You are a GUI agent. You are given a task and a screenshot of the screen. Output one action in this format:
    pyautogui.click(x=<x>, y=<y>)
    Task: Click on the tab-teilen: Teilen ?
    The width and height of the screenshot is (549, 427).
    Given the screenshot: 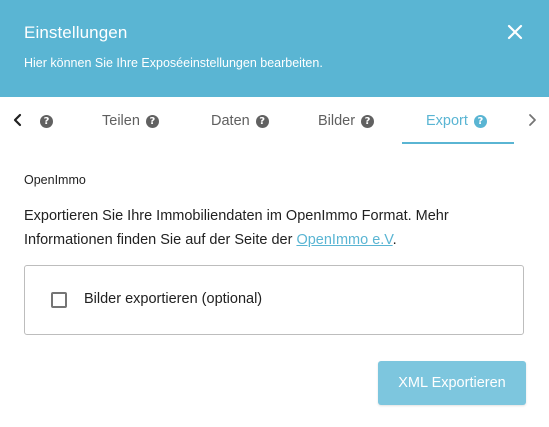 What is the action you would take?
    pyautogui.click(x=130, y=121)
    